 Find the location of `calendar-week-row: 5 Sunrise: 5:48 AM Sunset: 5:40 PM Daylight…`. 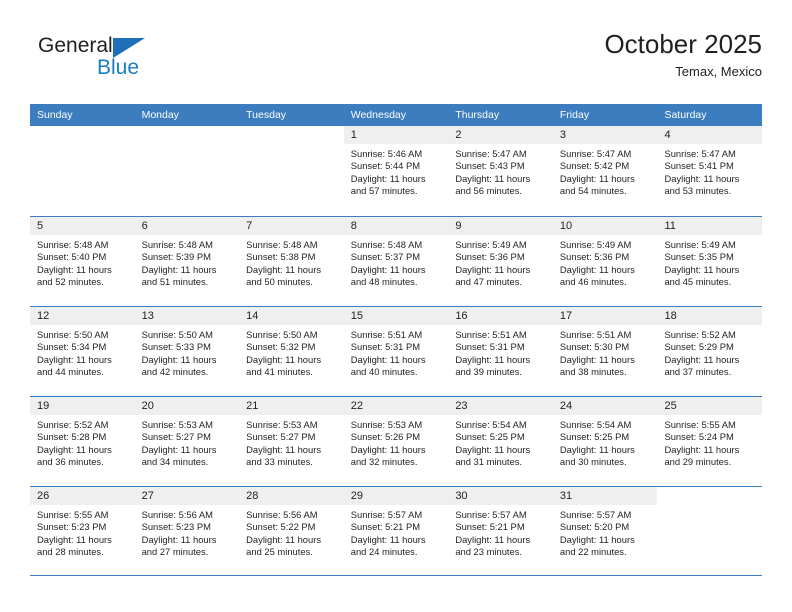

calendar-week-row: 5 Sunrise: 5:48 AM Sunset: 5:40 PM Daylight… is located at coordinates (396, 261).